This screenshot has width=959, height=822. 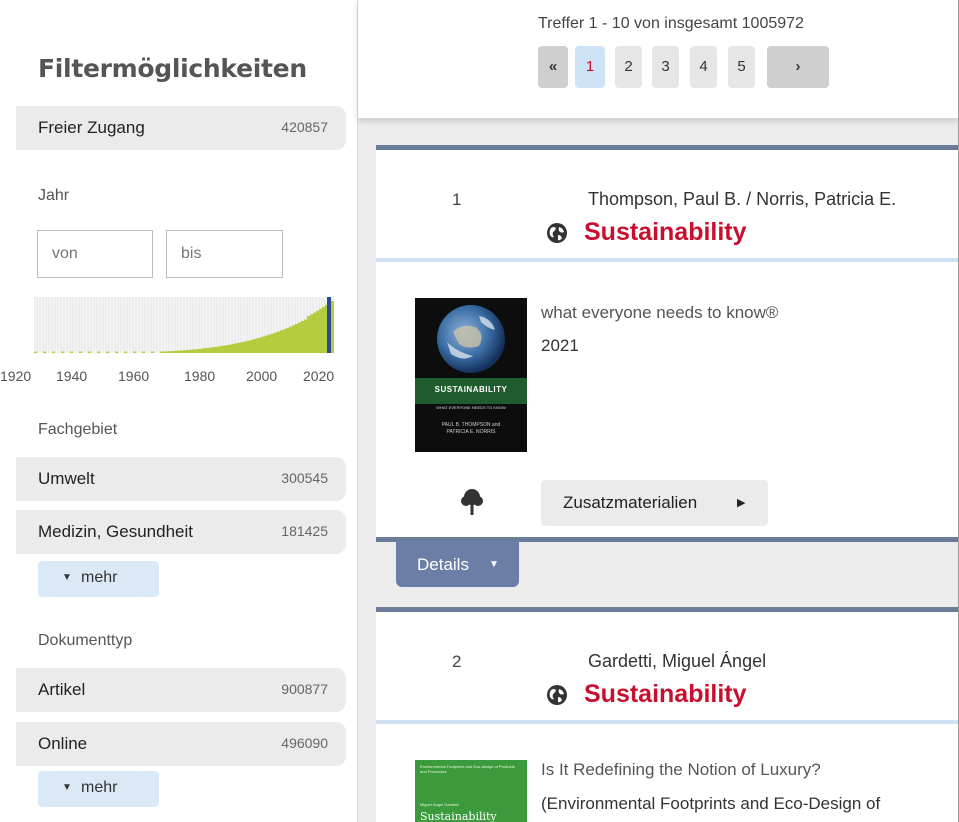 I want to click on facet-doctype-artikel: Artikel 900877, so click(x=181, y=690).